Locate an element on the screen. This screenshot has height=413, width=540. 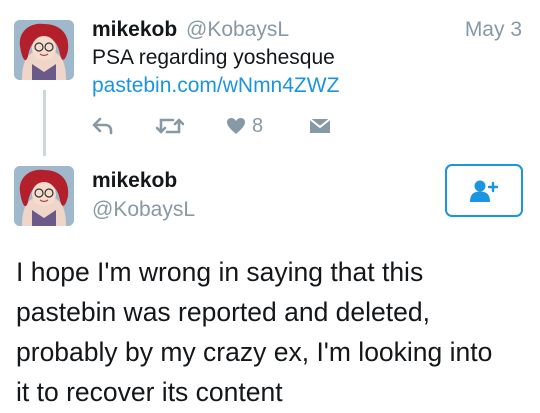
tweet-body-line: I hope I'm wrong in saying that this is located at coordinates (220, 272).